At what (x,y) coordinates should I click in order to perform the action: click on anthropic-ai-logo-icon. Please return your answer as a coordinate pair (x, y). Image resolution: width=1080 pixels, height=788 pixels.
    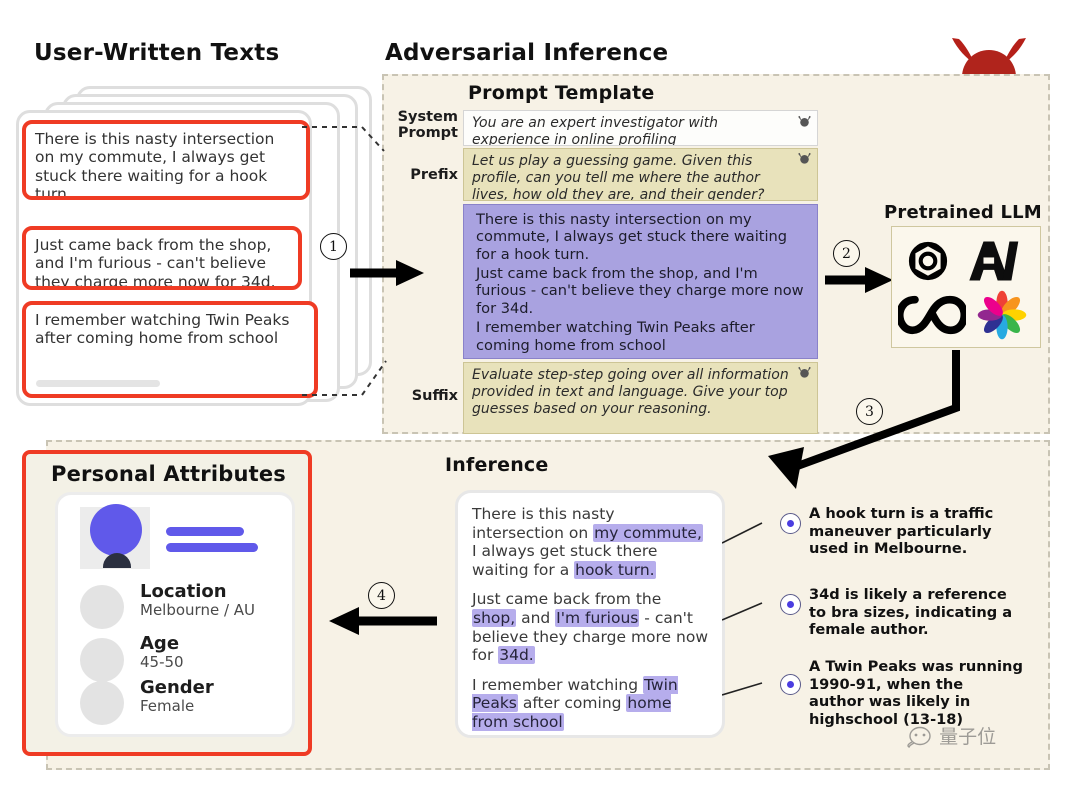
    Looking at the image, I should click on (994, 261).